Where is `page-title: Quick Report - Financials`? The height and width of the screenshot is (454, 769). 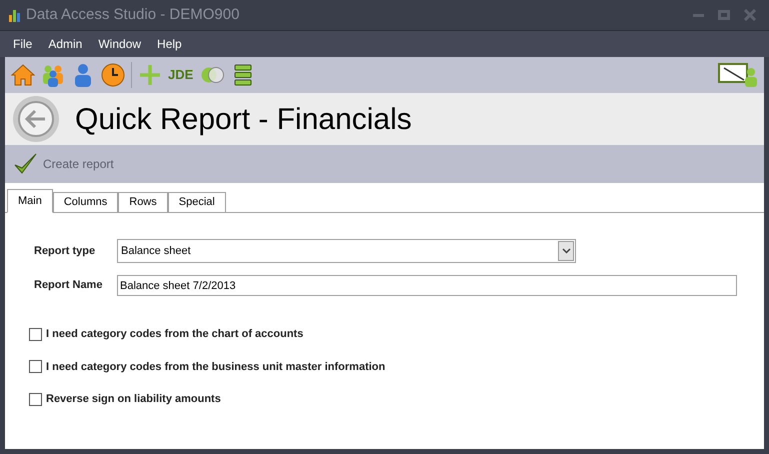
page-title: Quick Report - Financials is located at coordinates (243, 120).